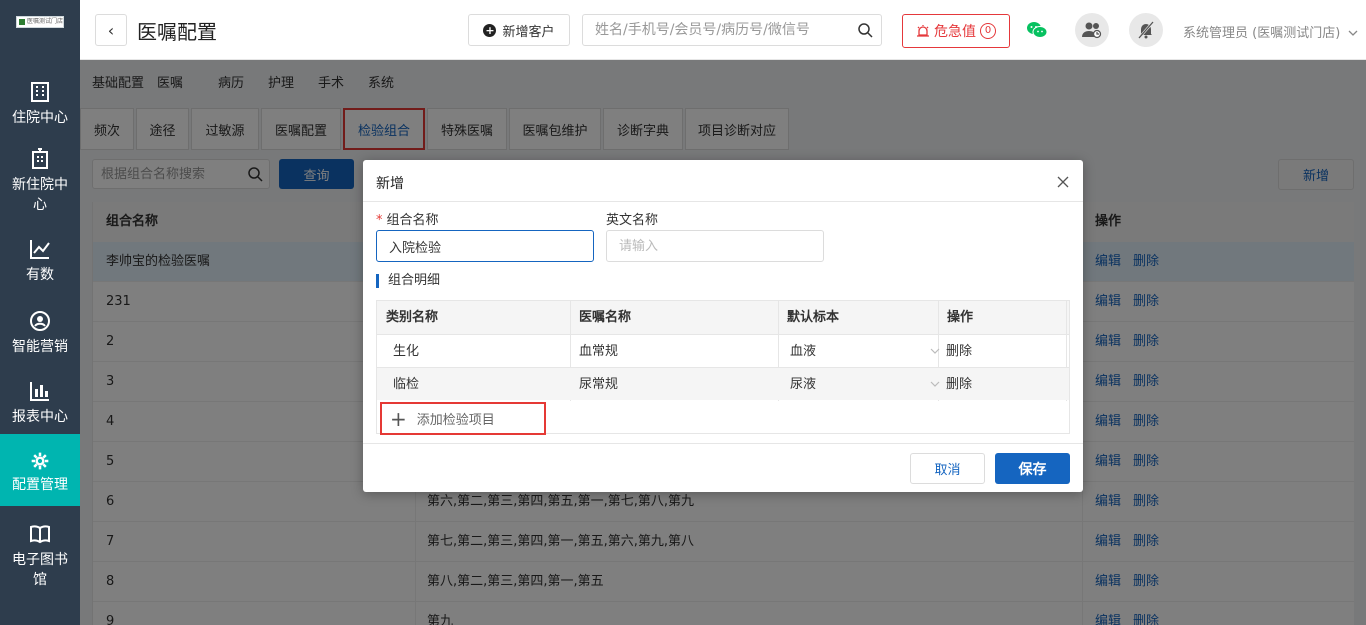 This screenshot has width=1366, height=625. I want to click on add-lab-item-label: 添加检验项目, so click(455, 420).